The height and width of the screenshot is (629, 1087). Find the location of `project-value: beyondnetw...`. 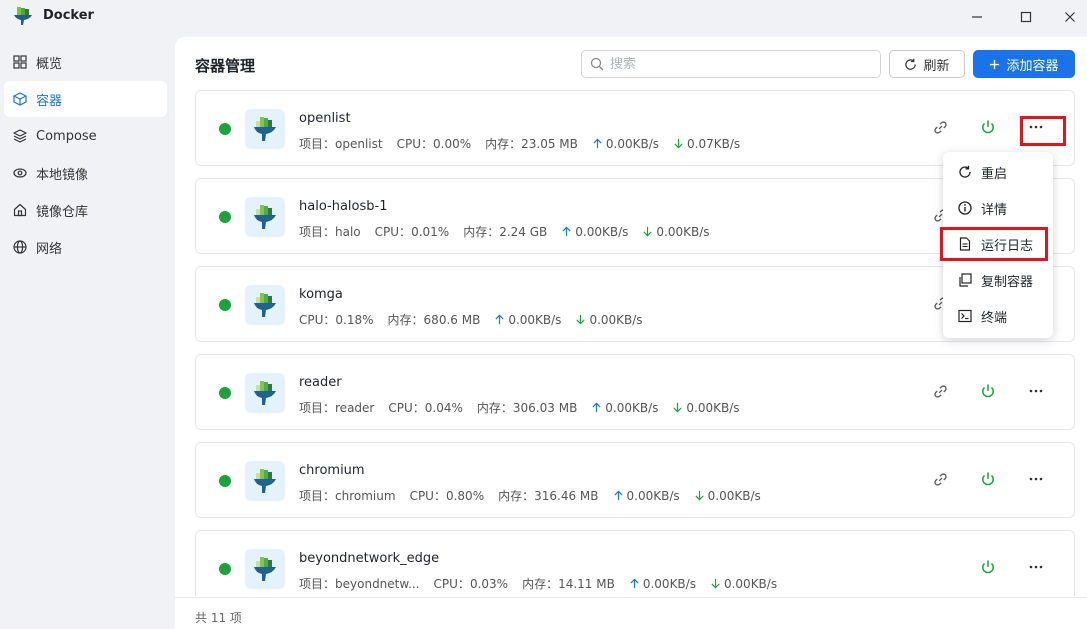

project-value: beyondnetw... is located at coordinates (377, 583).